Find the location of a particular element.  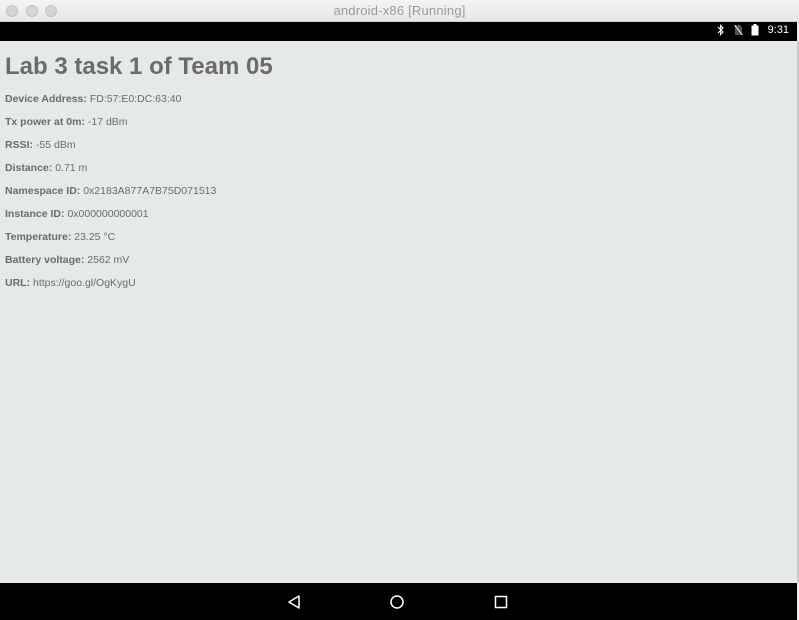

field-device-address: Device Address: FD:57:E0:DC:63:40 is located at coordinates (93, 99).